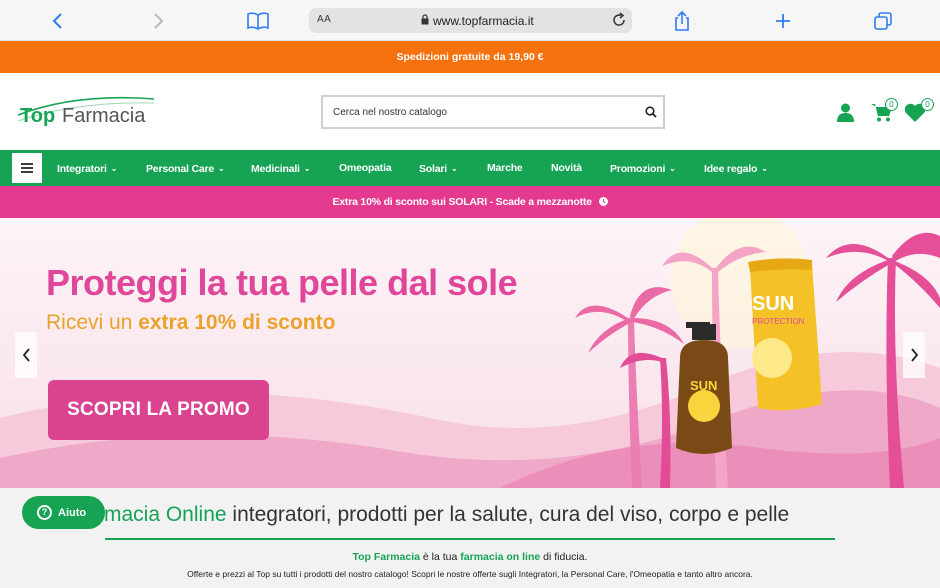 This screenshot has width=940, height=588. Describe the element at coordinates (731, 169) in the screenshot. I see `nav-item-label: Idee regalo` at that location.